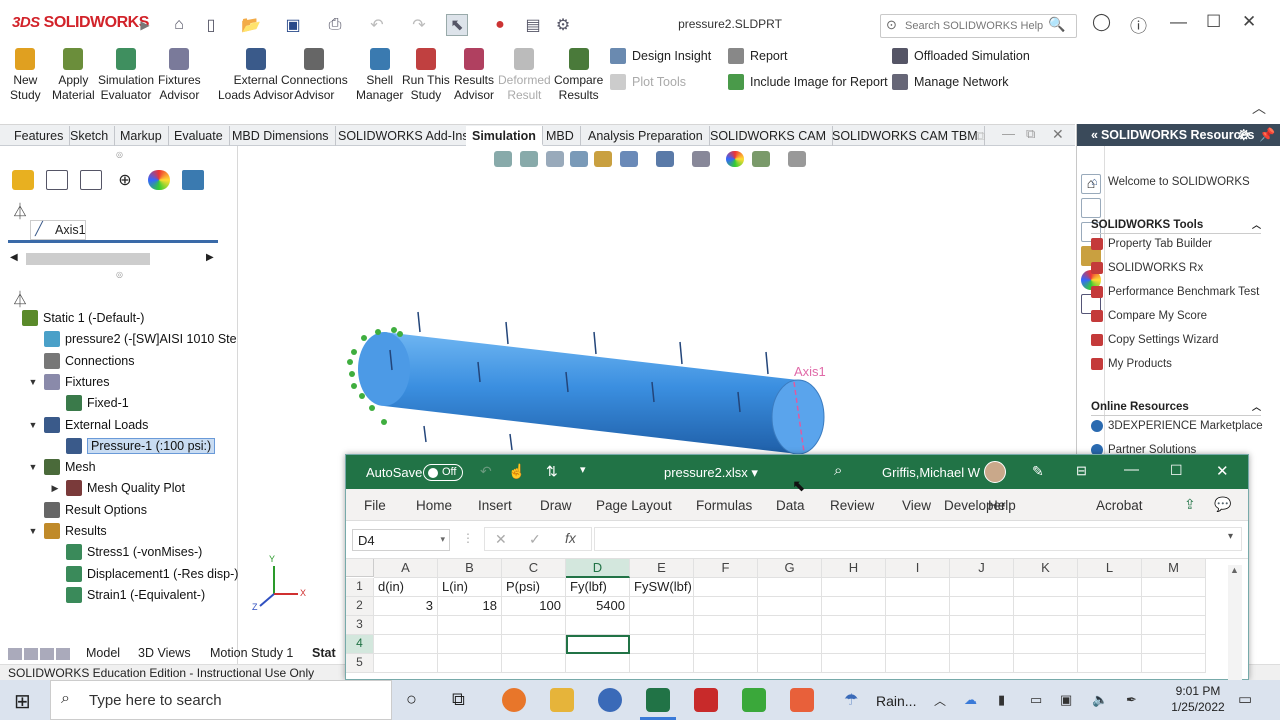  I want to click on tab-scroll-buttons, so click(43, 654).